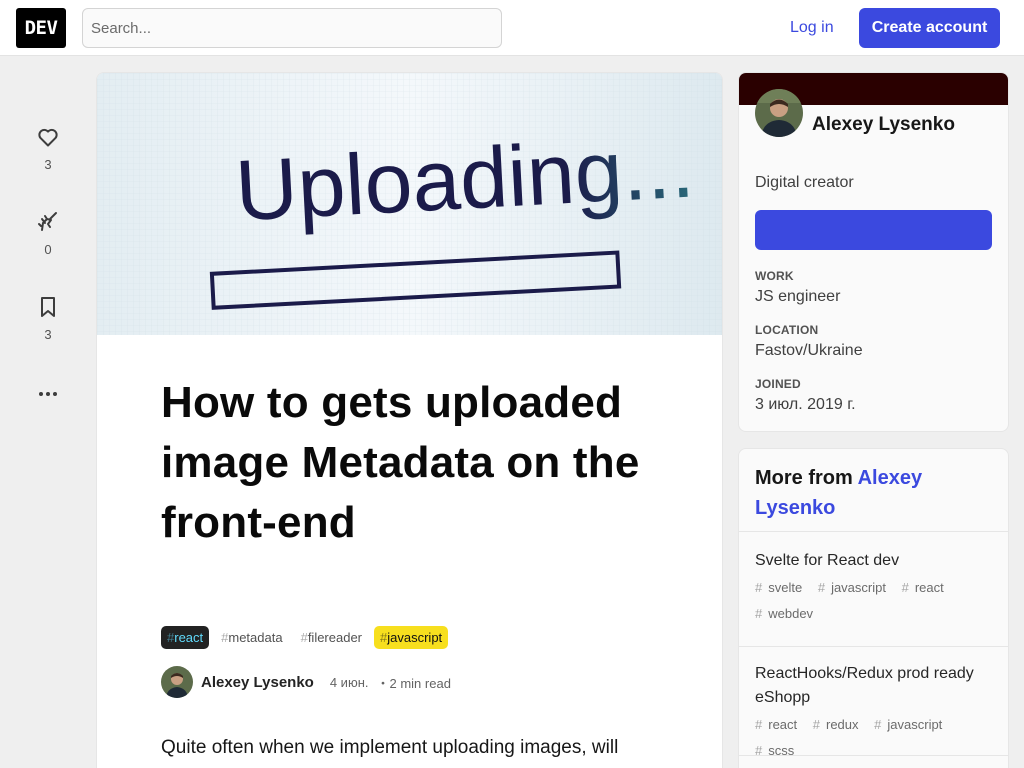 The image size is (1024, 768). What do you see at coordinates (778, 384) in the screenshot?
I see `joined-label: JOINED` at bounding box center [778, 384].